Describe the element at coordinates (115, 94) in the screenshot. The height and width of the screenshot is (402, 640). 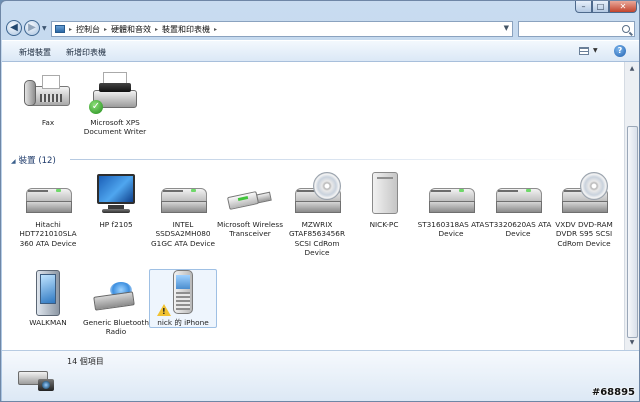
I see `printer-icon: ✓` at that location.